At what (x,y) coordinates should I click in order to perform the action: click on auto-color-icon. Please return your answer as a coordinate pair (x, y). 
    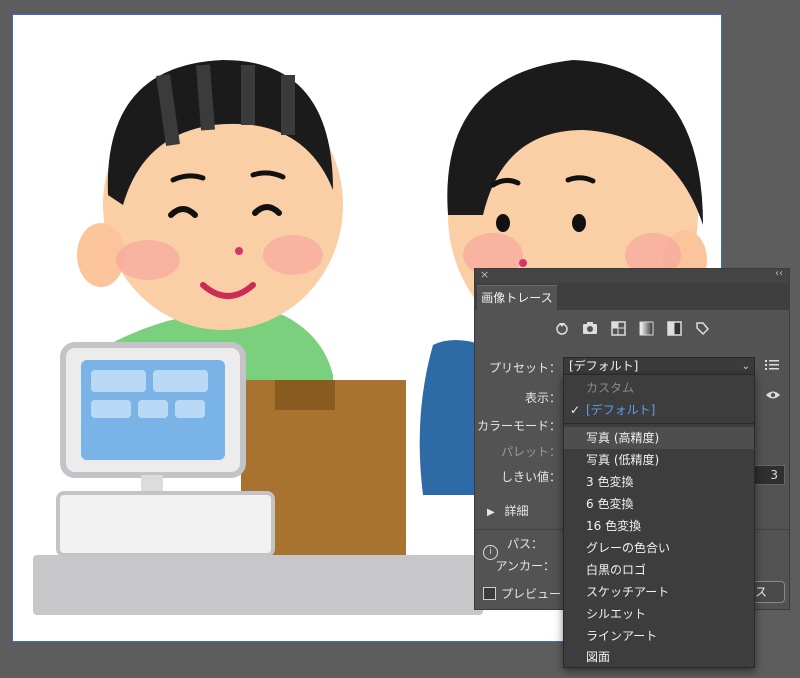
    Looking at the image, I should click on (562, 328).